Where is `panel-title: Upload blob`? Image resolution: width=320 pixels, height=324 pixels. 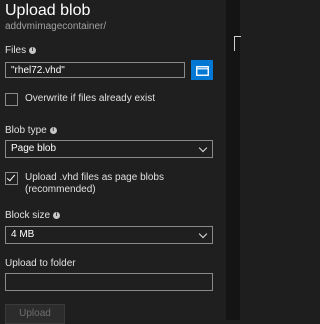
panel-title: Upload blob is located at coordinates (48, 10).